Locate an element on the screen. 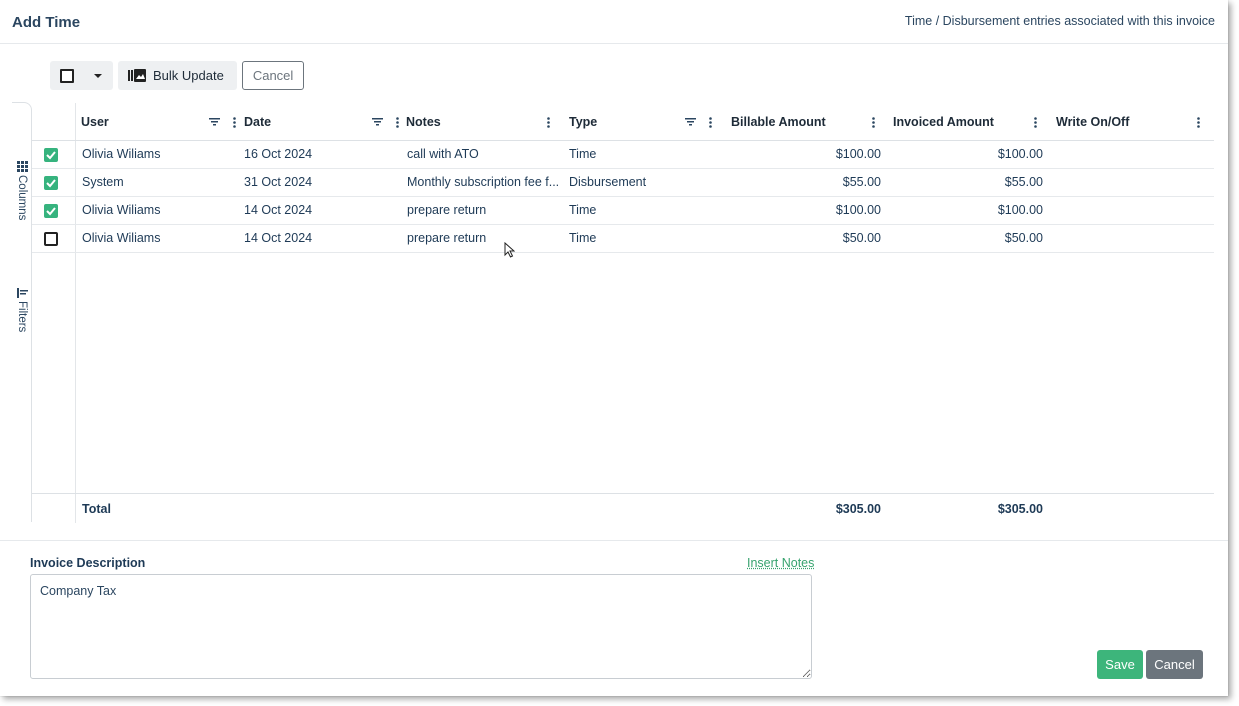  column-header-write-on-off: Write On/Off is located at coordinates (1130, 122).